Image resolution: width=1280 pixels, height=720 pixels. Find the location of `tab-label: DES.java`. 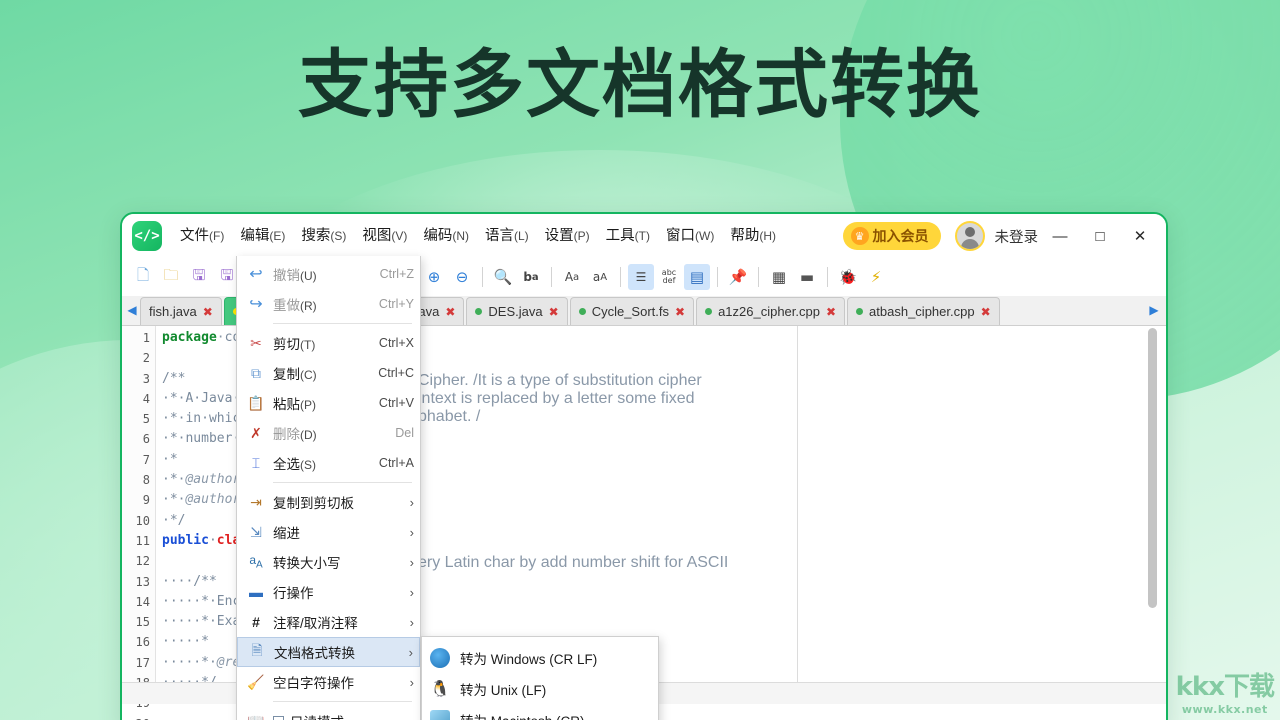

tab-label: DES.java is located at coordinates (515, 311).